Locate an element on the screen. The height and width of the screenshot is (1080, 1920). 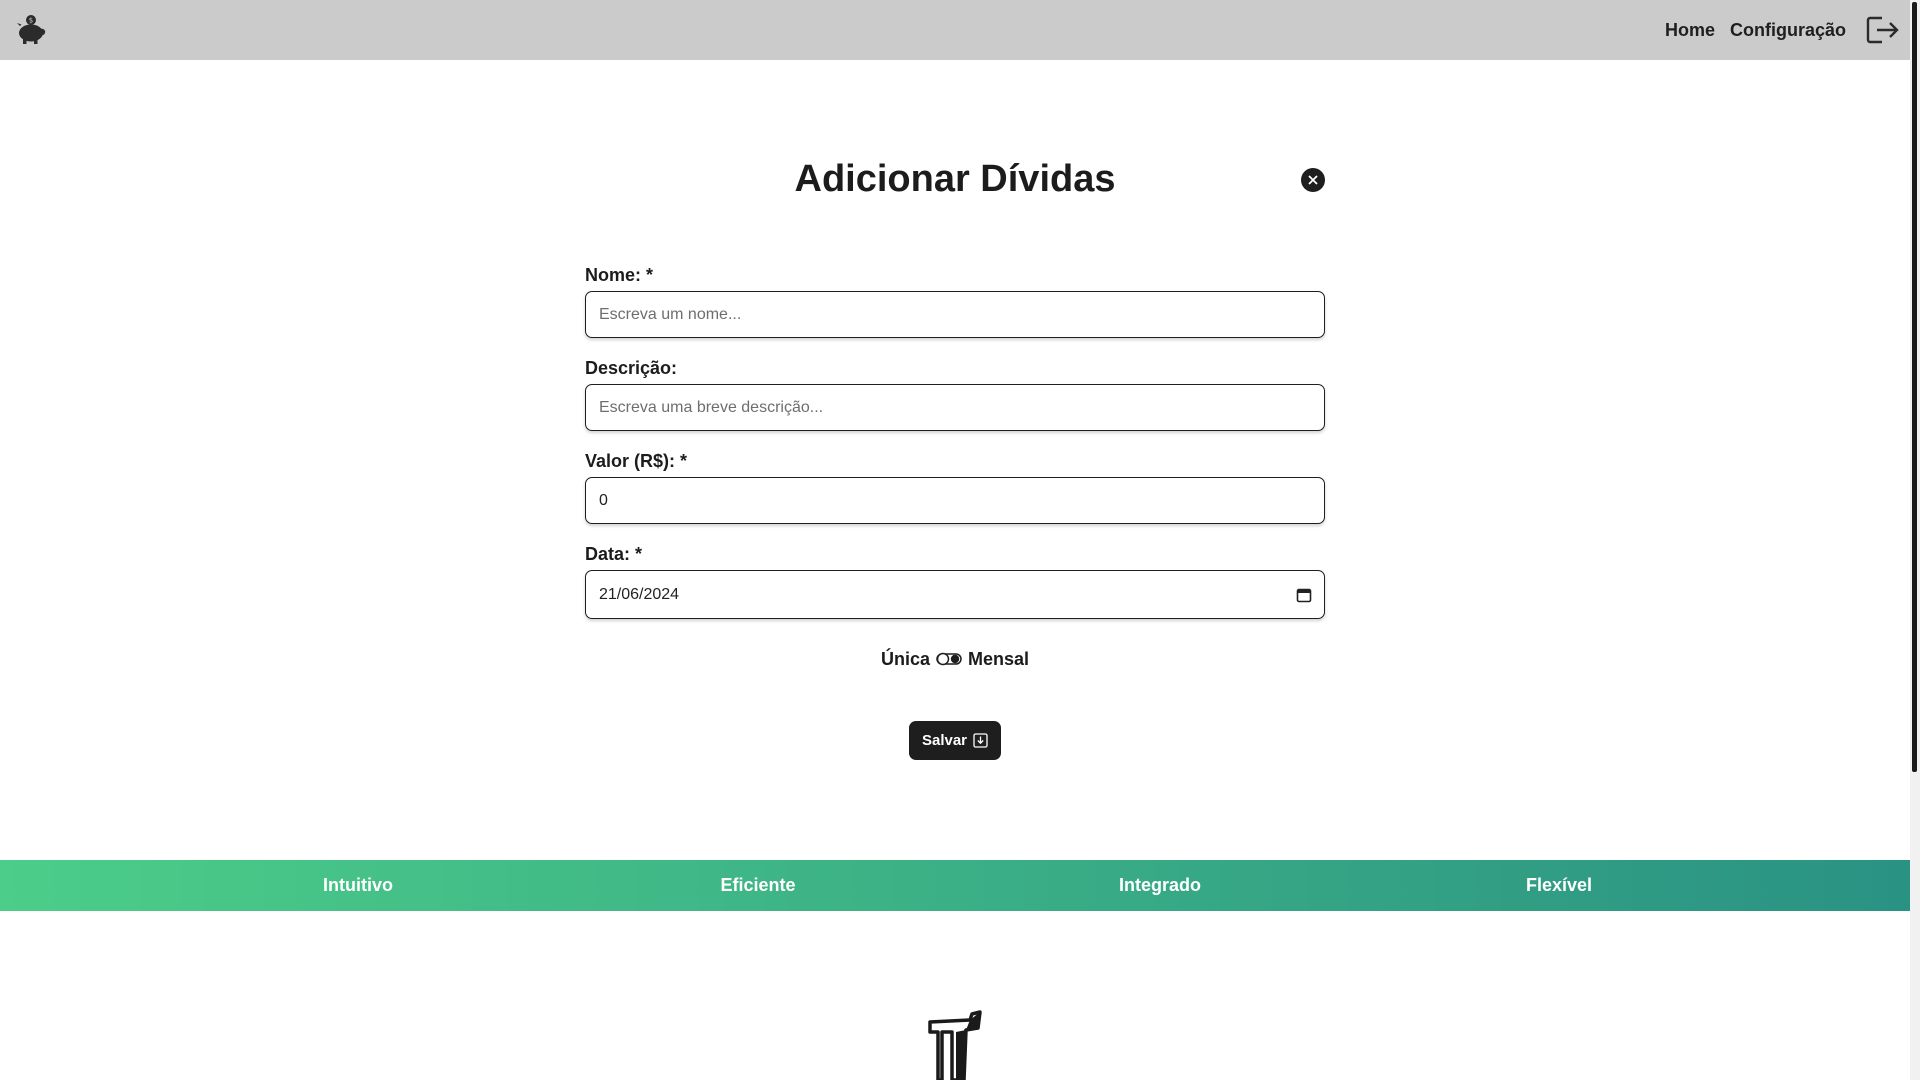
close-button is located at coordinates (1313, 180).